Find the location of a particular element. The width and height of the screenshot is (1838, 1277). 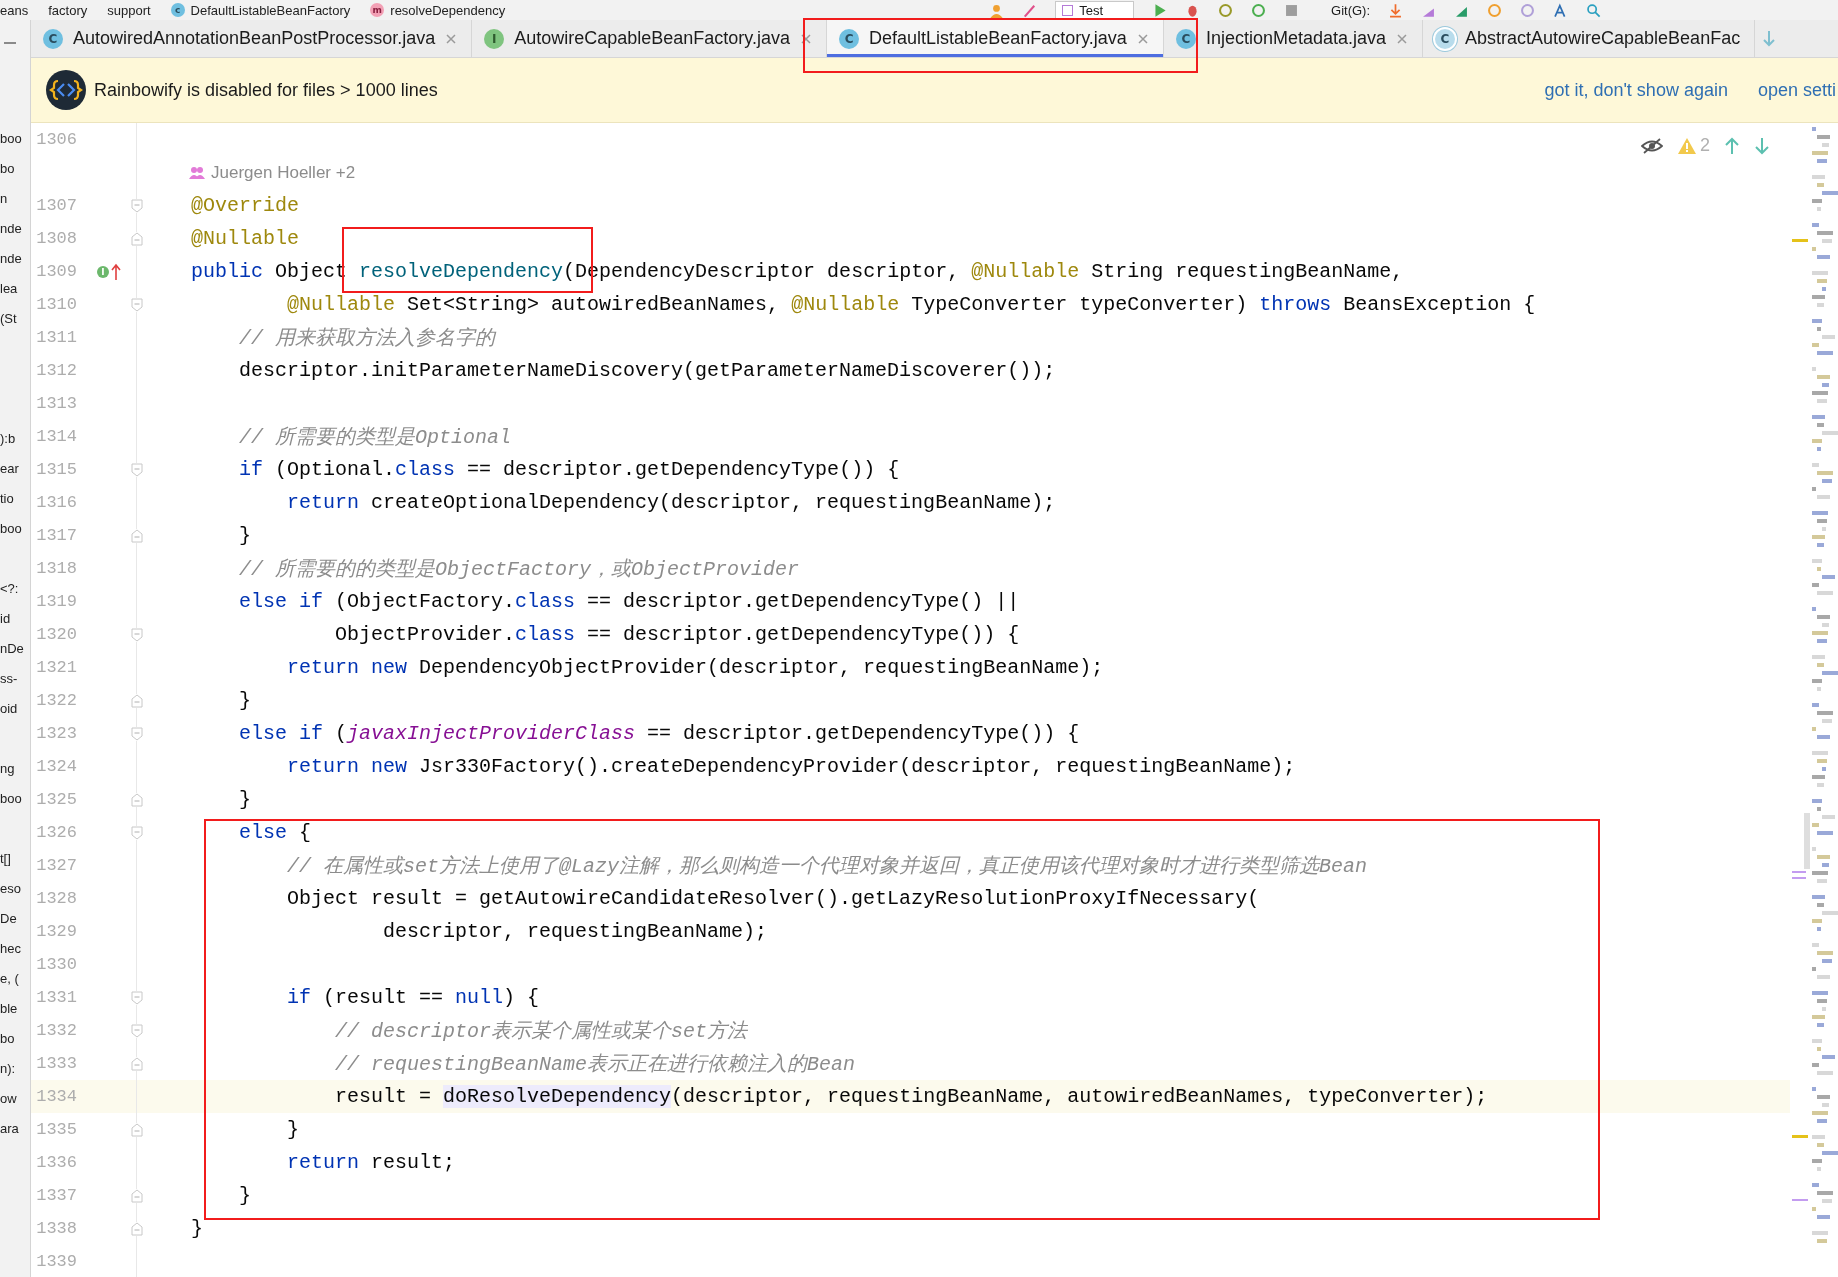

tree-item: tio is located at coordinates (15, 499).